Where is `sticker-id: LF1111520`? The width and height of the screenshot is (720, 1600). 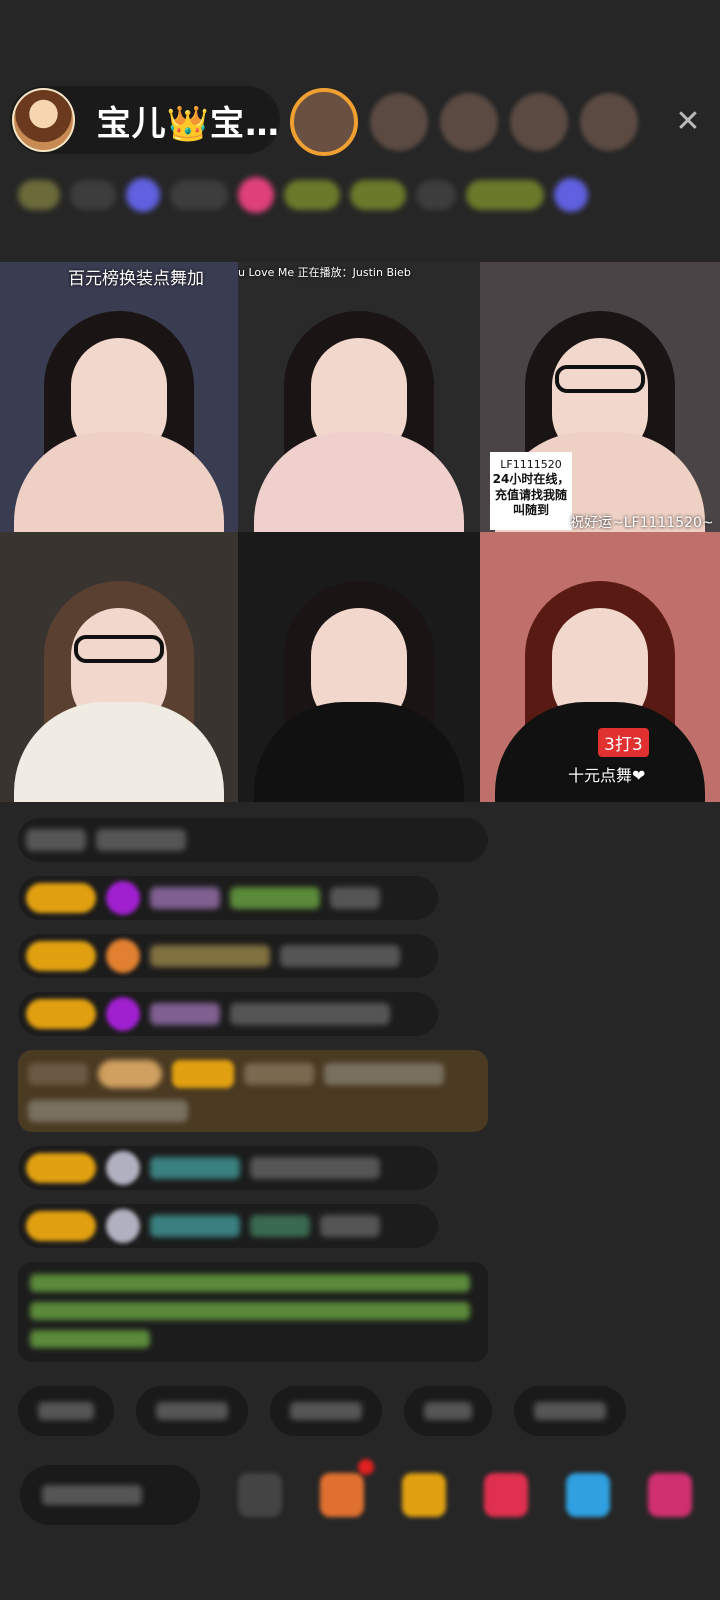 sticker-id: LF1111520 is located at coordinates (531, 464).